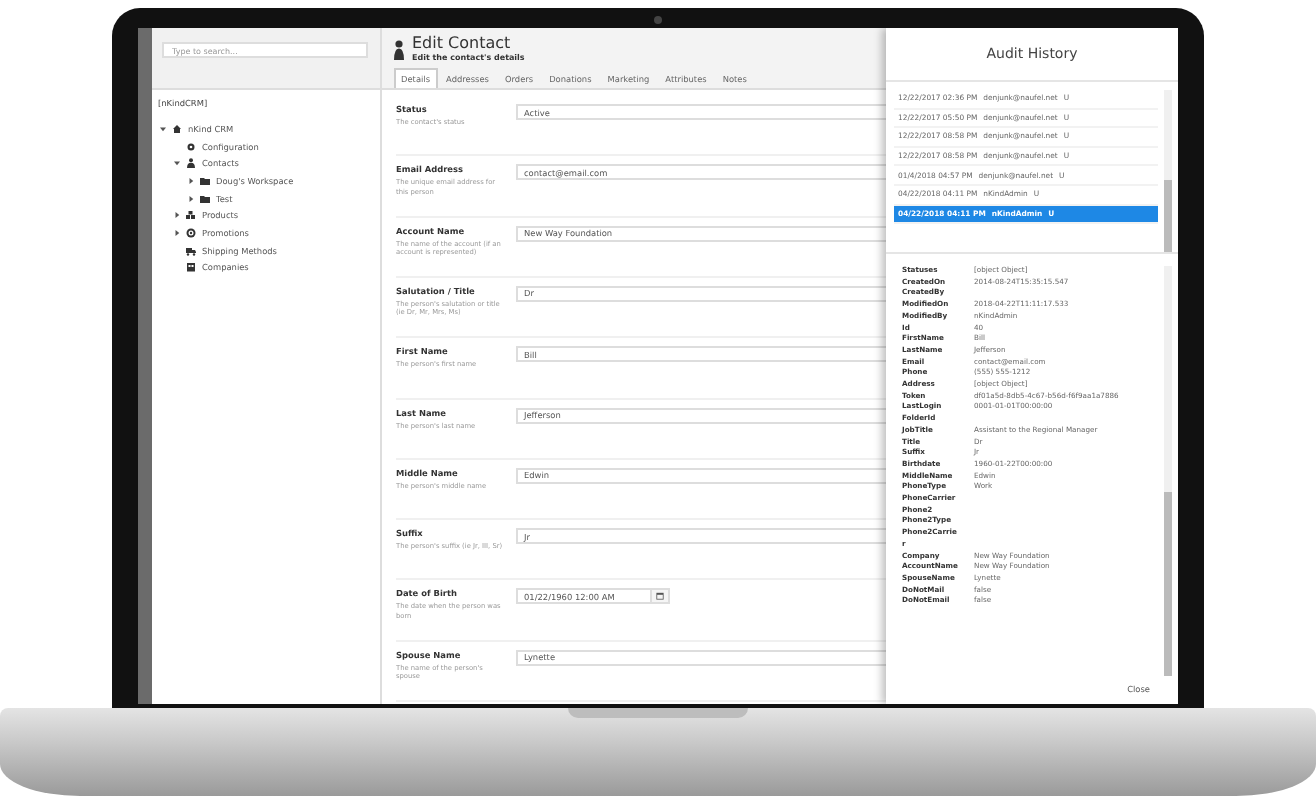 Image resolution: width=1316 pixels, height=804 pixels. I want to click on page-title: Edit Contact, so click(462, 44).